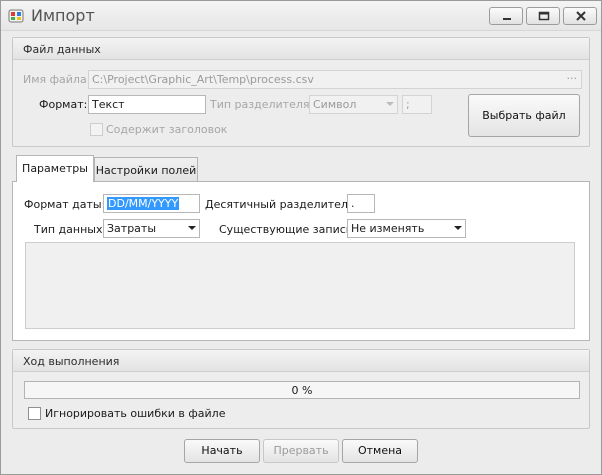 The image size is (602, 475). What do you see at coordinates (34, 413) in the screenshot?
I see `ignore-errors-checkbox` at bounding box center [34, 413].